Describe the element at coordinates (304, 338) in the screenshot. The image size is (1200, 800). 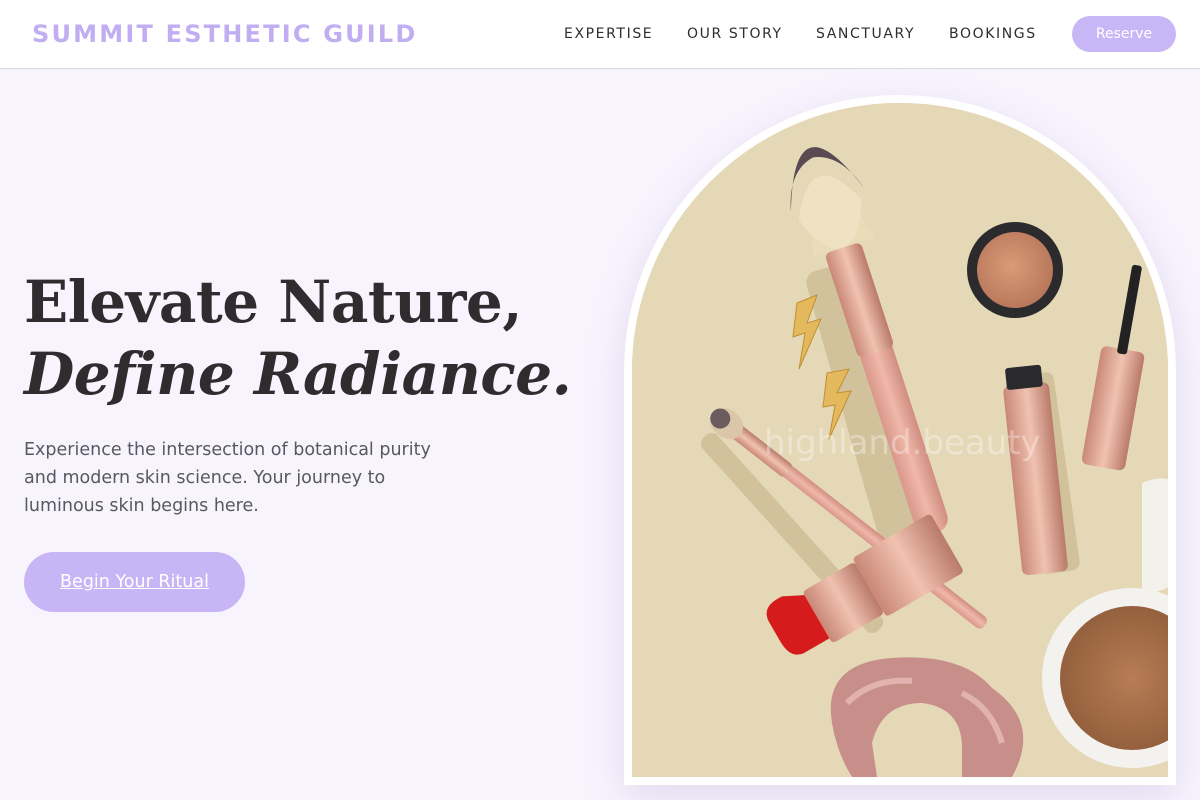
I see `hero-title: Elevate Nature, Define Radiance.` at that location.